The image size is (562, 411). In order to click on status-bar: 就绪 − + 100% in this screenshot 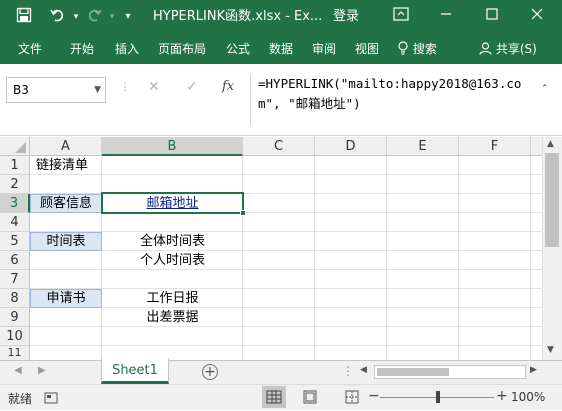, I will do `click(281, 397)`.